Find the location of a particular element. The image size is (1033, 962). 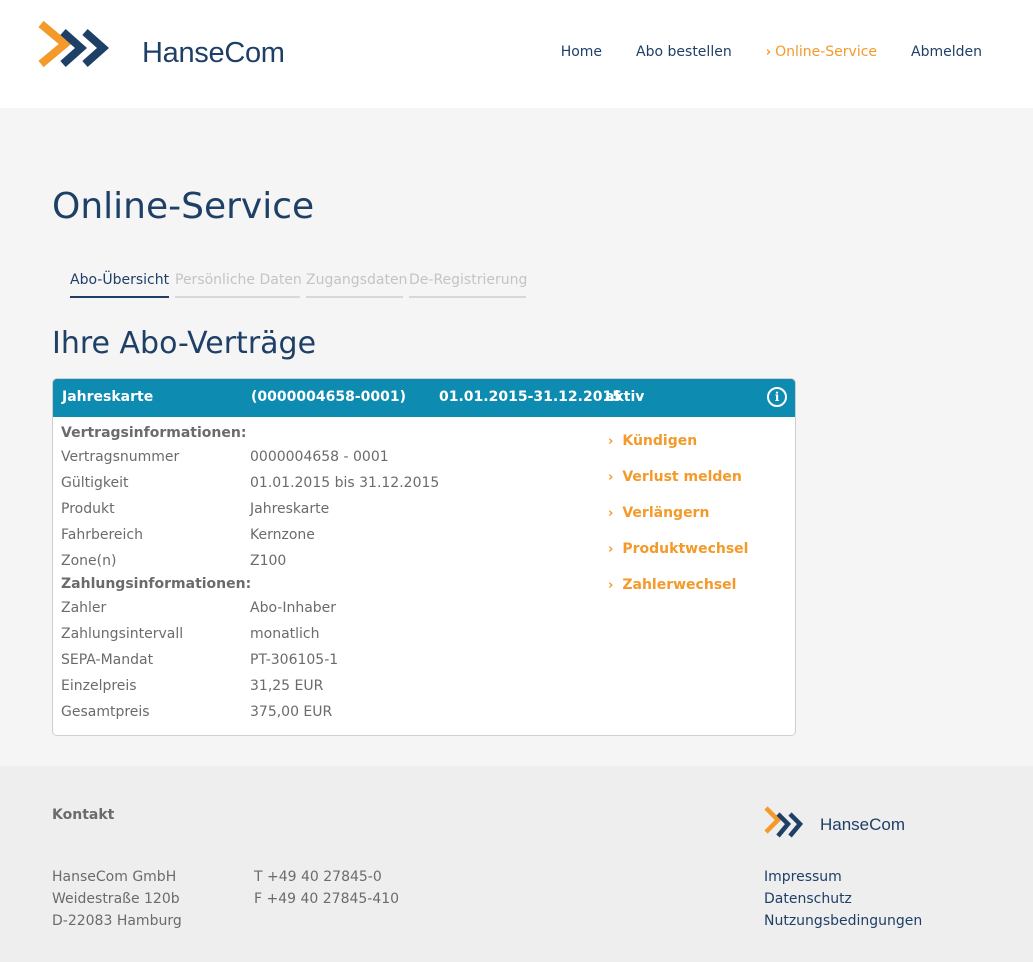

payment-value: Abo-Inhaber is located at coordinates (293, 608).